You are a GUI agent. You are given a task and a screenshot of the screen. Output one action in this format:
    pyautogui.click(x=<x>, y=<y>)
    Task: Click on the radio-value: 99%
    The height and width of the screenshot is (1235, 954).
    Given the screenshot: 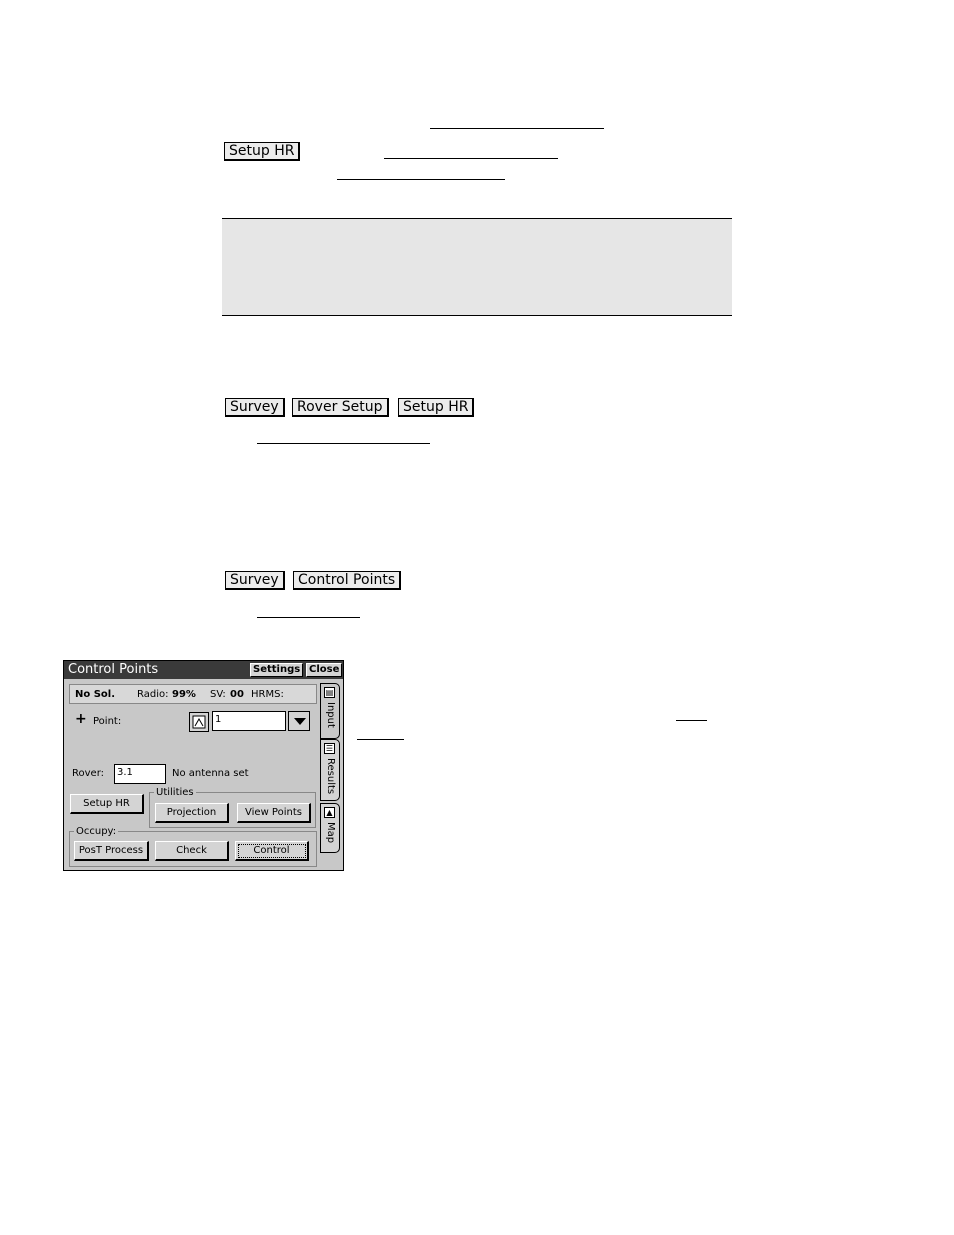 What is the action you would take?
    pyautogui.click(x=184, y=694)
    